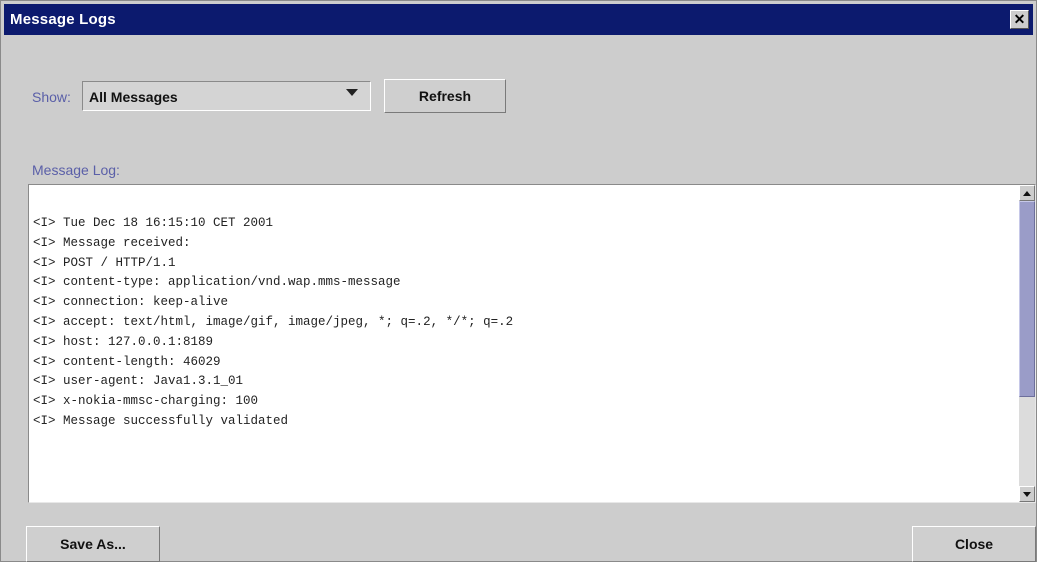 This screenshot has width=1037, height=562. I want to click on message-log-label: Message Log:, so click(76, 170).